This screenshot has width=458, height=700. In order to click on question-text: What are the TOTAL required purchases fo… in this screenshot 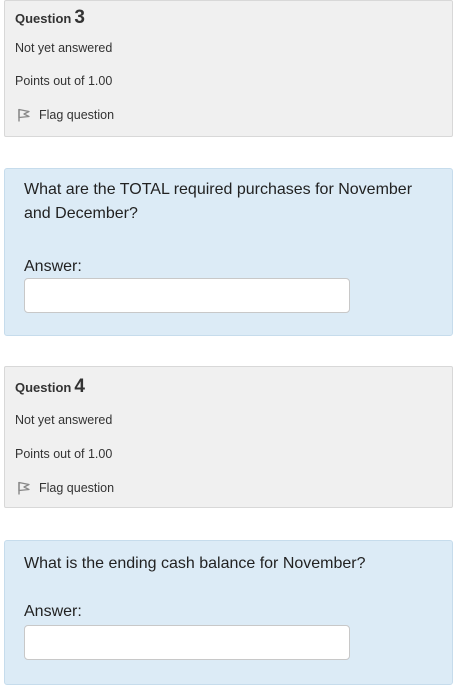, I will do `click(218, 201)`.